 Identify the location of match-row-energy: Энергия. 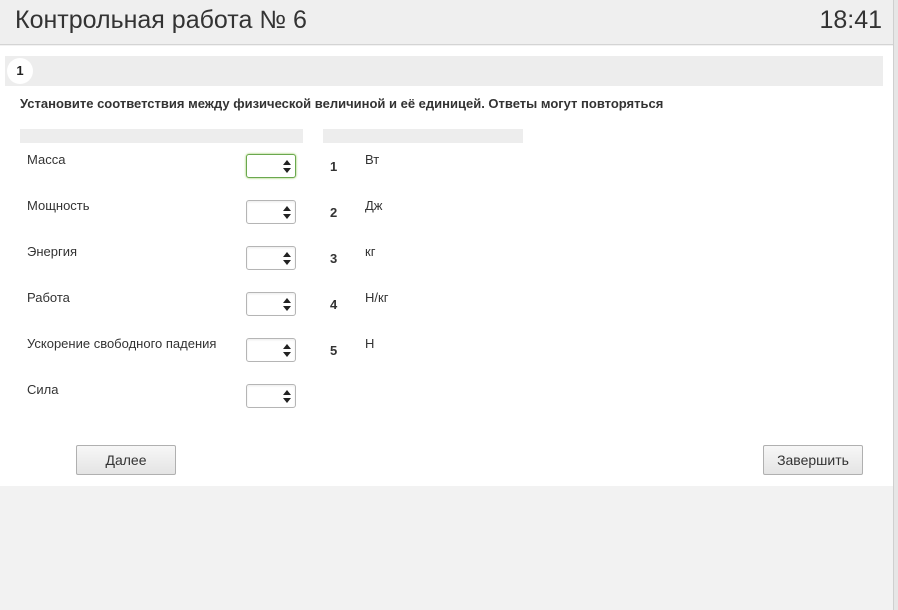
(161, 261).